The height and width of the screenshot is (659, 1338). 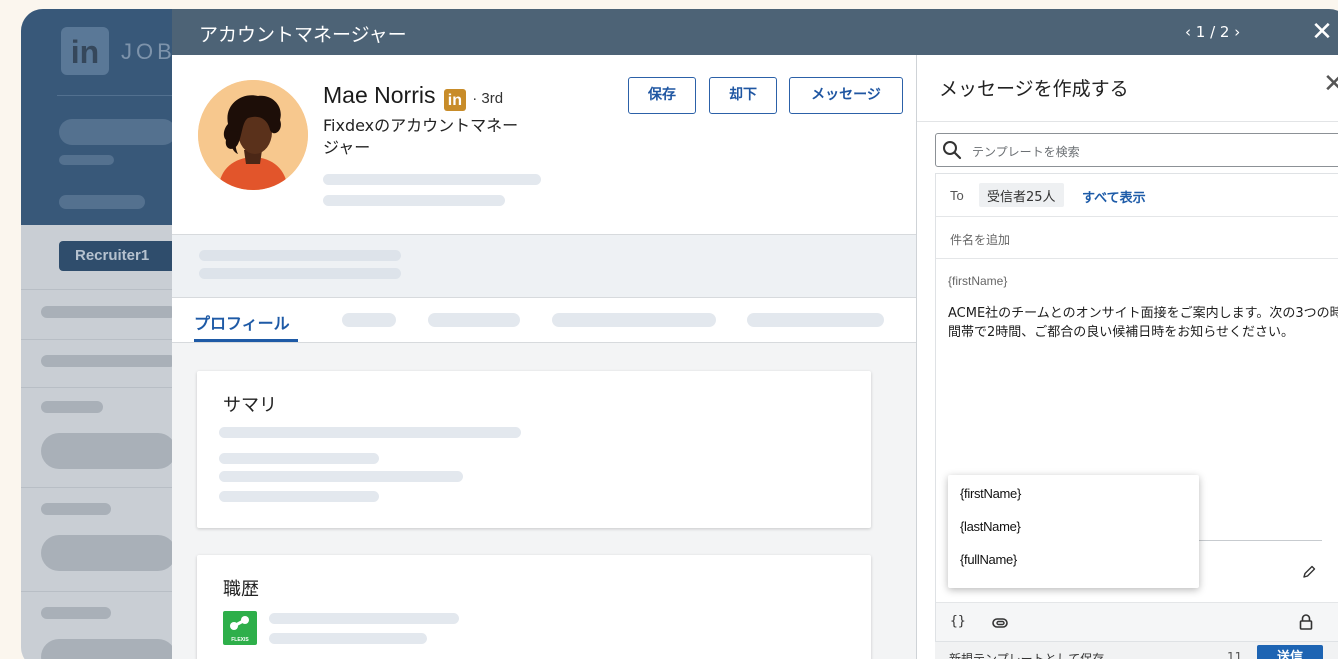 I want to click on save-button: 保存, so click(x=662, y=95).